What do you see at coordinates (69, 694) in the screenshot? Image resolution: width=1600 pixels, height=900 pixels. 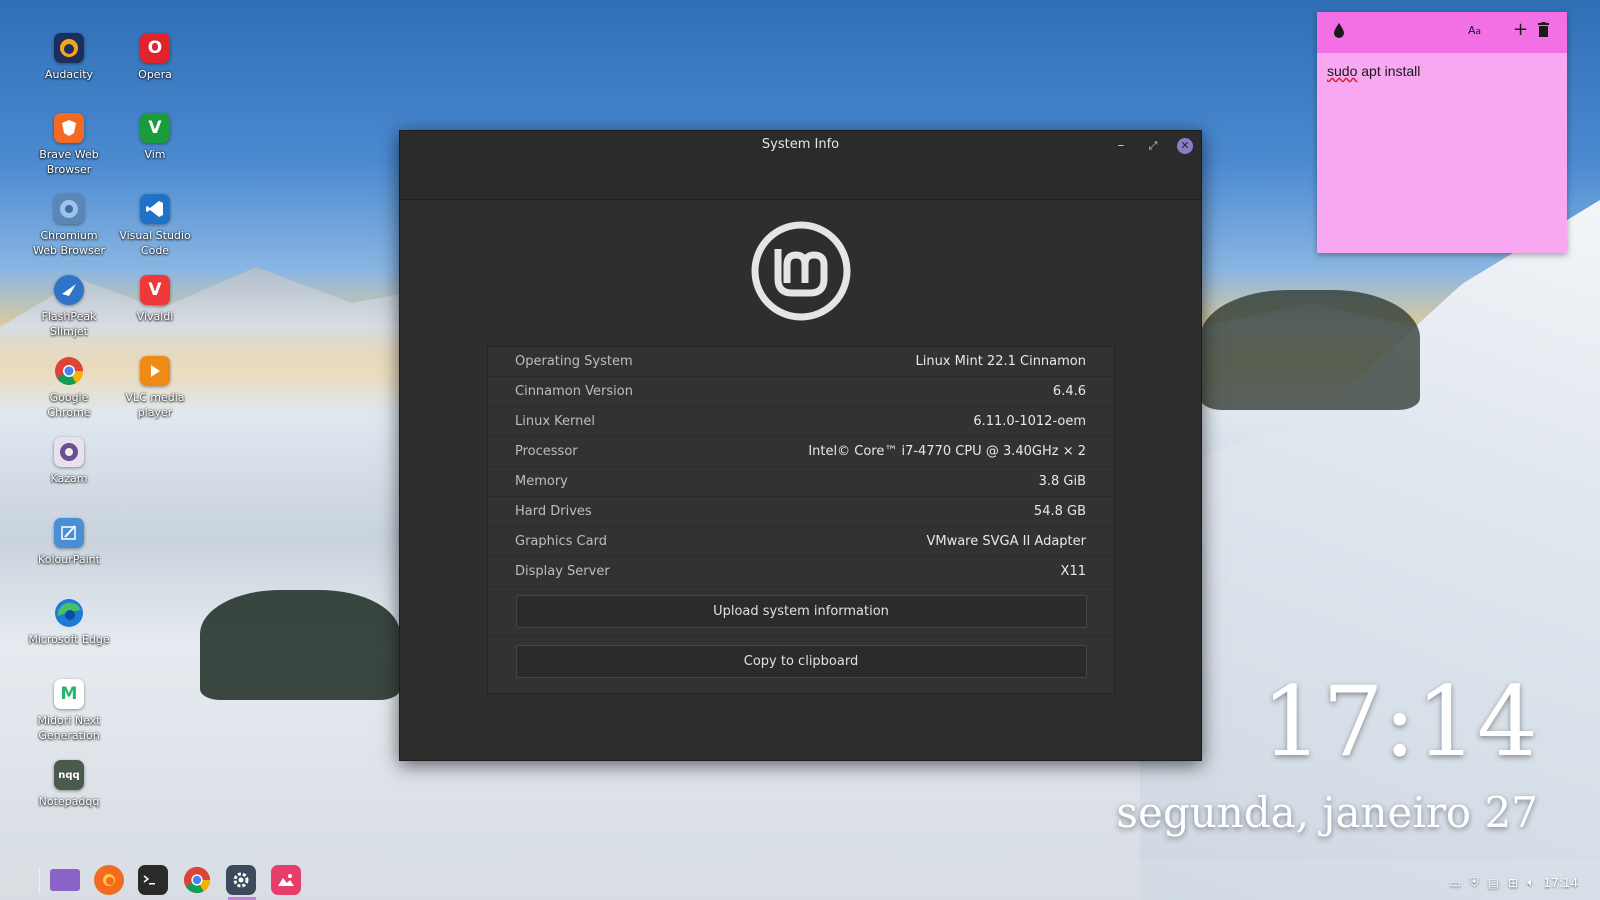 I see `midori-icon: M` at bounding box center [69, 694].